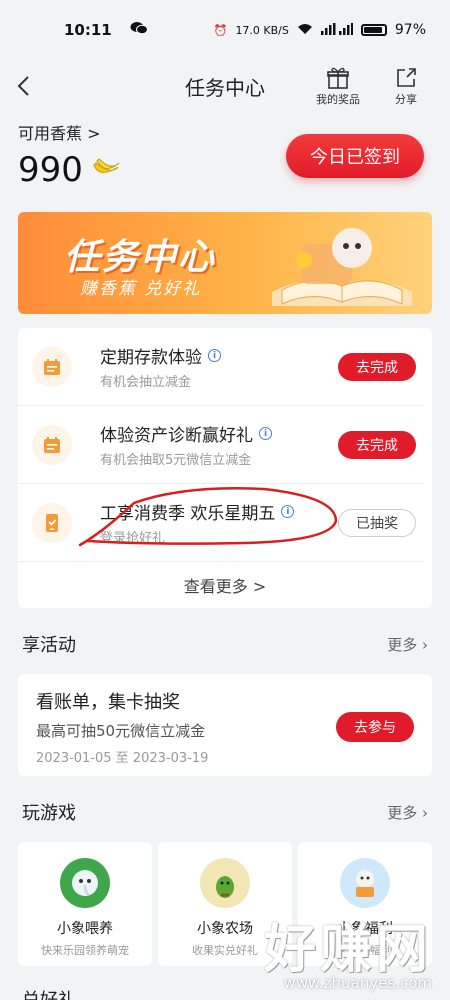  Describe the element at coordinates (220, 30) in the screenshot. I see `alarm-icon: ⏰` at that location.